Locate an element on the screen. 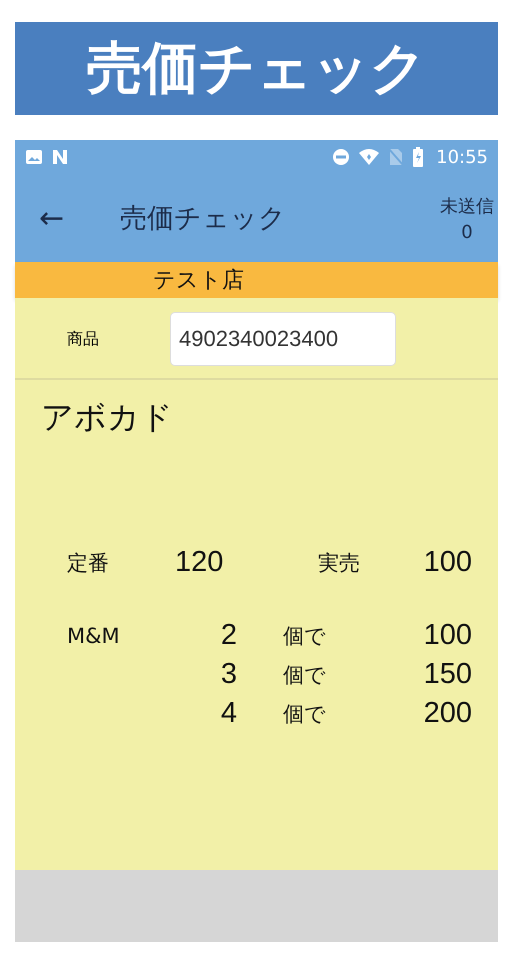 The width and height of the screenshot is (510, 960). actual-price: 100 is located at coordinates (447, 562).